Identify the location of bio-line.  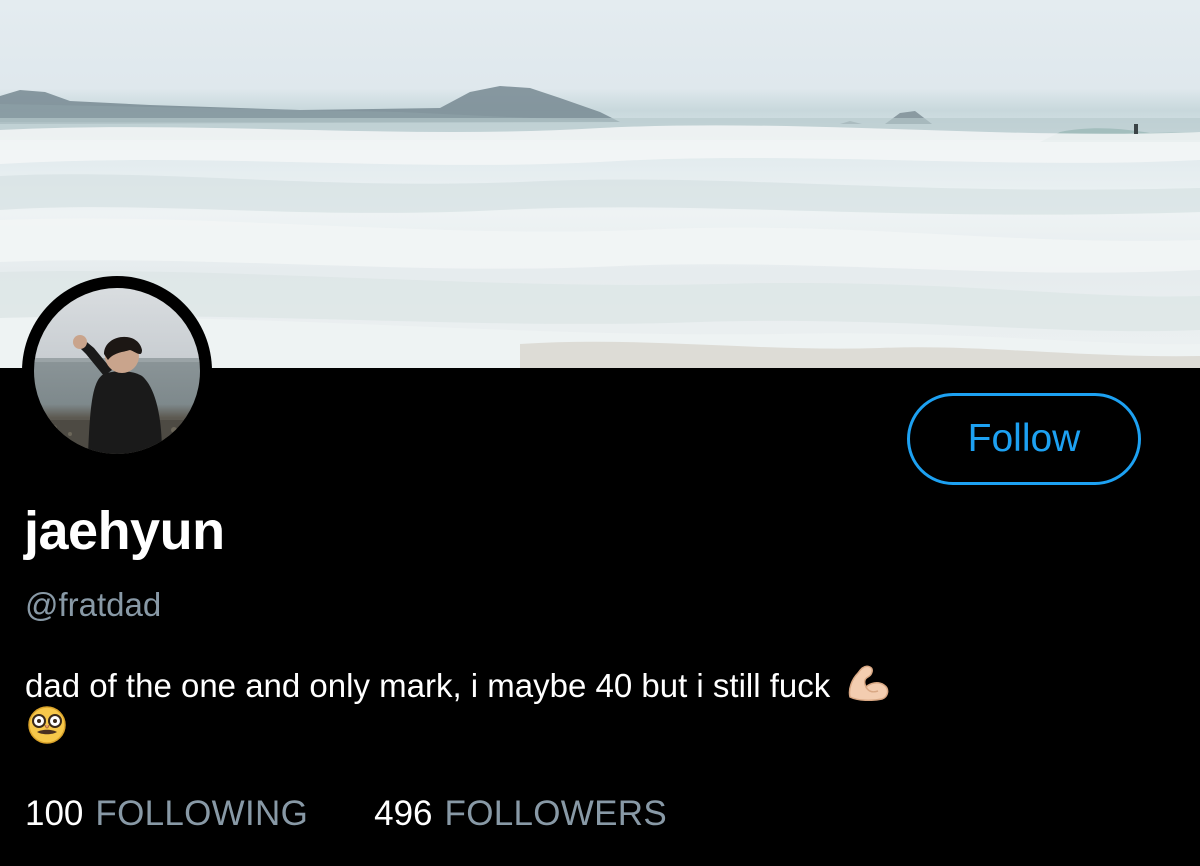
(600, 728).